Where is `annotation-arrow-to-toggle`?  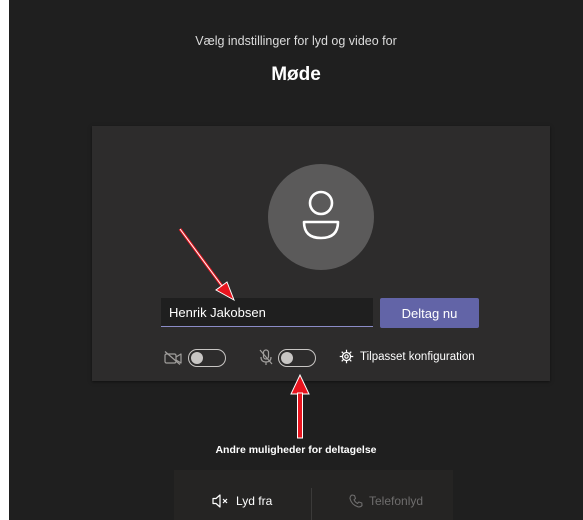 annotation-arrow-to-toggle is located at coordinates (300, 406).